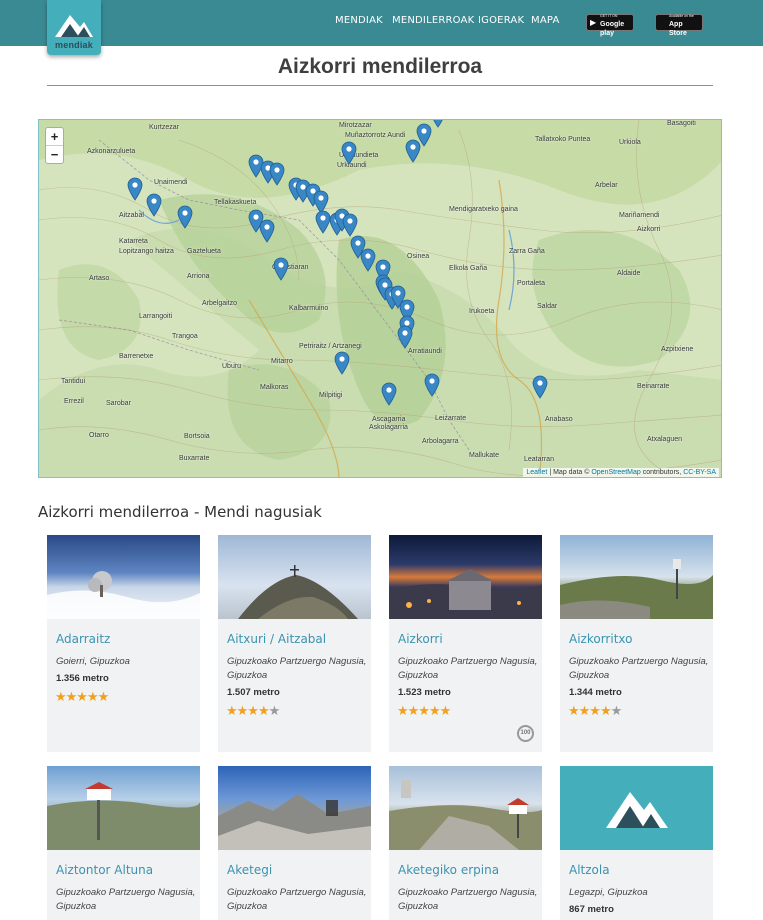 This screenshot has width=763, height=920. I want to click on mountain-location: Legazpi, Gipuzkoa, so click(608, 892).